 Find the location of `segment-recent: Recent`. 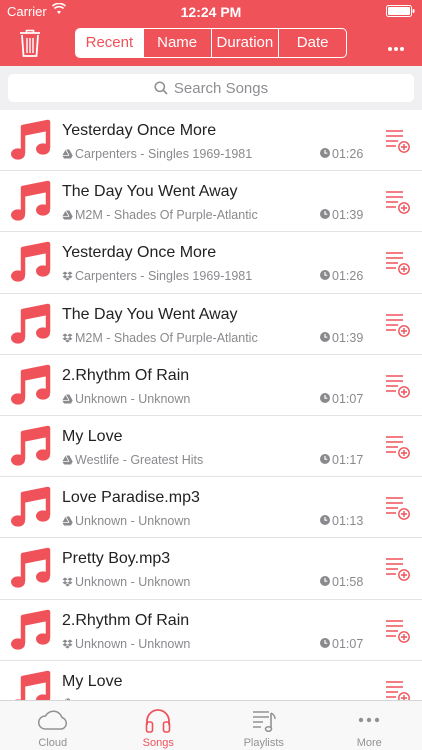

segment-recent: Recent is located at coordinates (109, 43).